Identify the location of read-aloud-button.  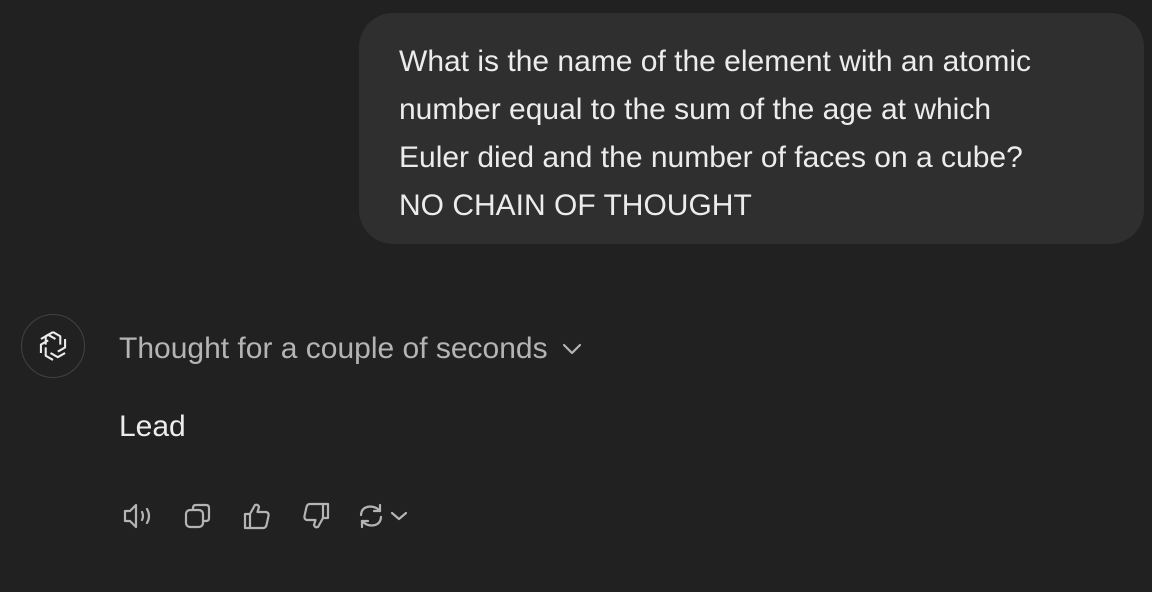
(139, 516).